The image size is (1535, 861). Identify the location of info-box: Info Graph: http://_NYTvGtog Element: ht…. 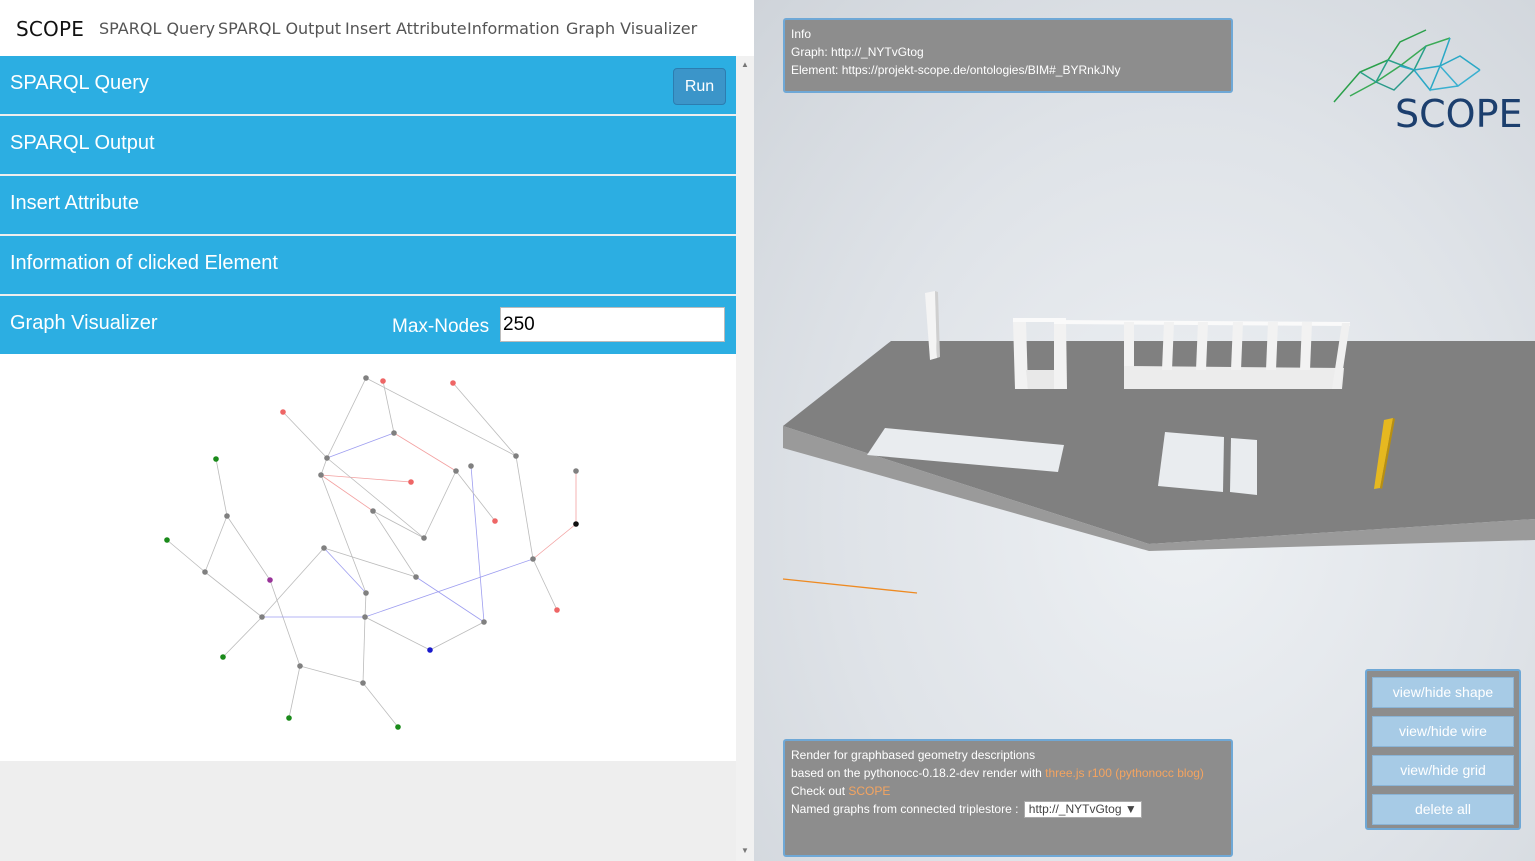
(1008, 55).